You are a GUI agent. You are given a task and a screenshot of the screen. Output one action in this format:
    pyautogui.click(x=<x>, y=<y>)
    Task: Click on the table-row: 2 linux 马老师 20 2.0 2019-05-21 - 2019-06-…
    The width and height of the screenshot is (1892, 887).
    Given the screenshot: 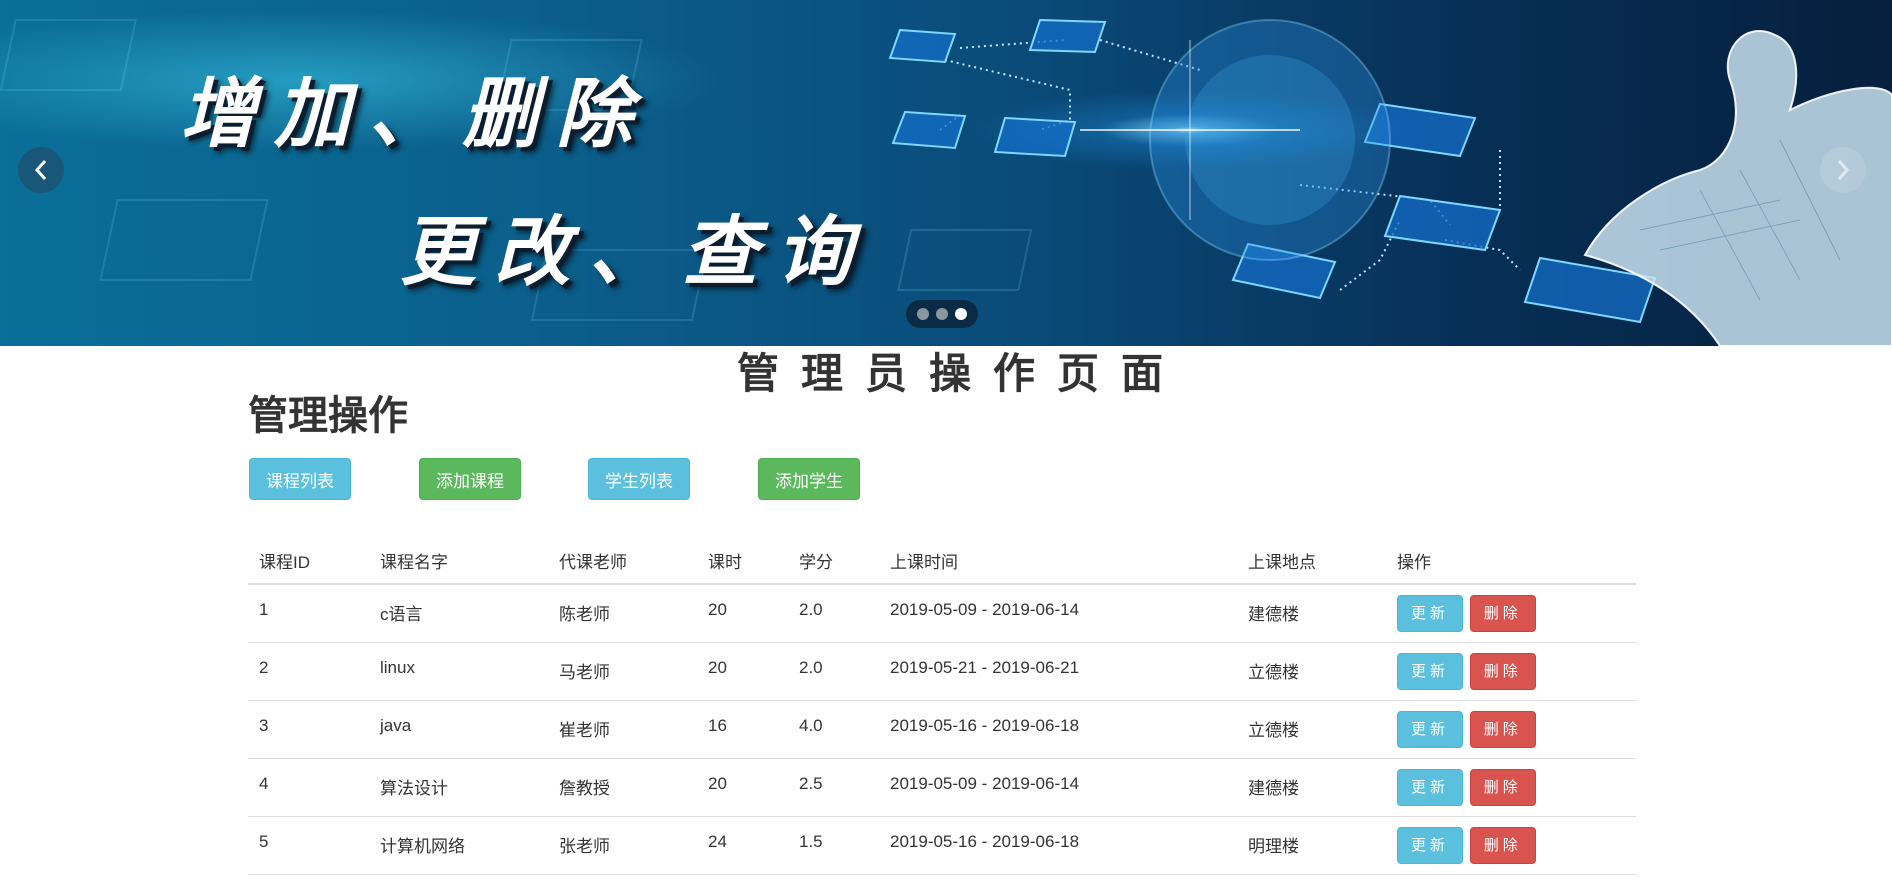 What is the action you would take?
    pyautogui.click(x=942, y=671)
    